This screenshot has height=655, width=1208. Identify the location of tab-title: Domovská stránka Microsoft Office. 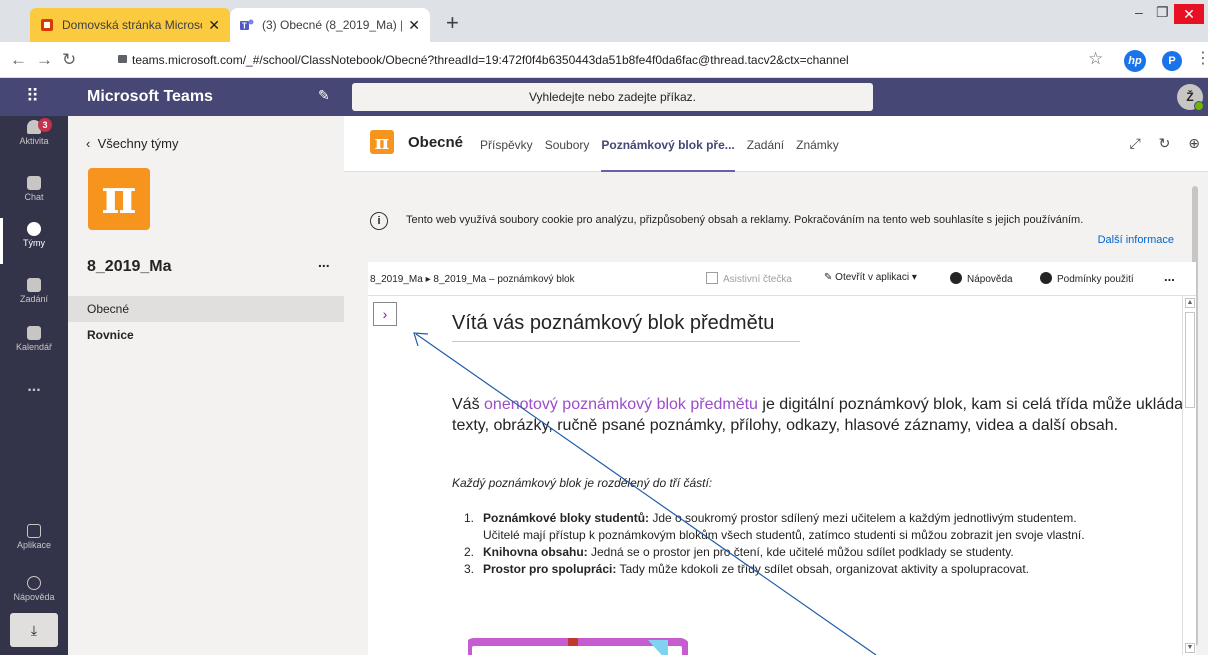
(132, 25).